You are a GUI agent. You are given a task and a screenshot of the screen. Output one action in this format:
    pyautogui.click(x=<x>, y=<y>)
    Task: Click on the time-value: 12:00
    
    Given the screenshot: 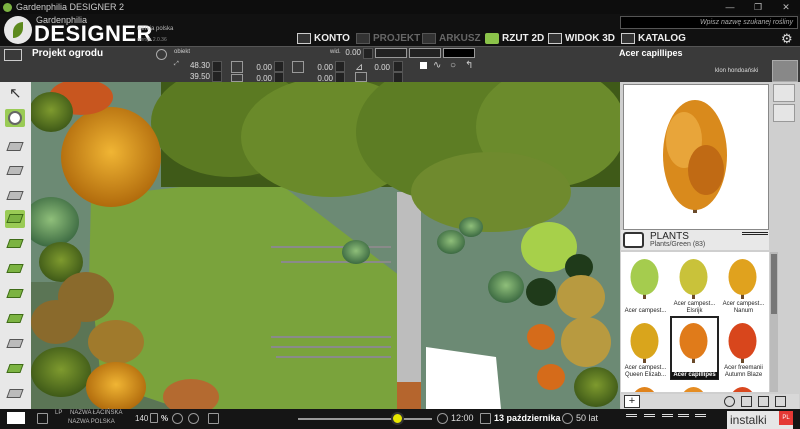 What is the action you would take?
    pyautogui.click(x=462, y=418)
    